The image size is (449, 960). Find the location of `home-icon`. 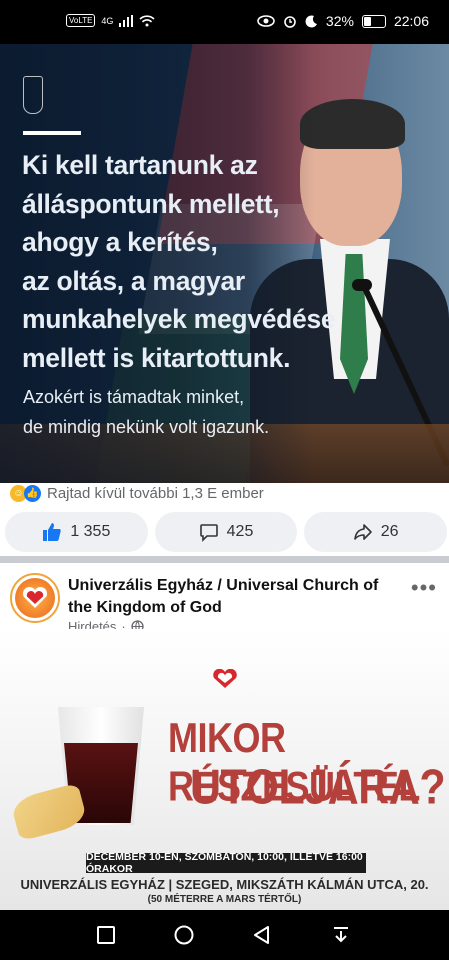

home-icon is located at coordinates (184, 935).